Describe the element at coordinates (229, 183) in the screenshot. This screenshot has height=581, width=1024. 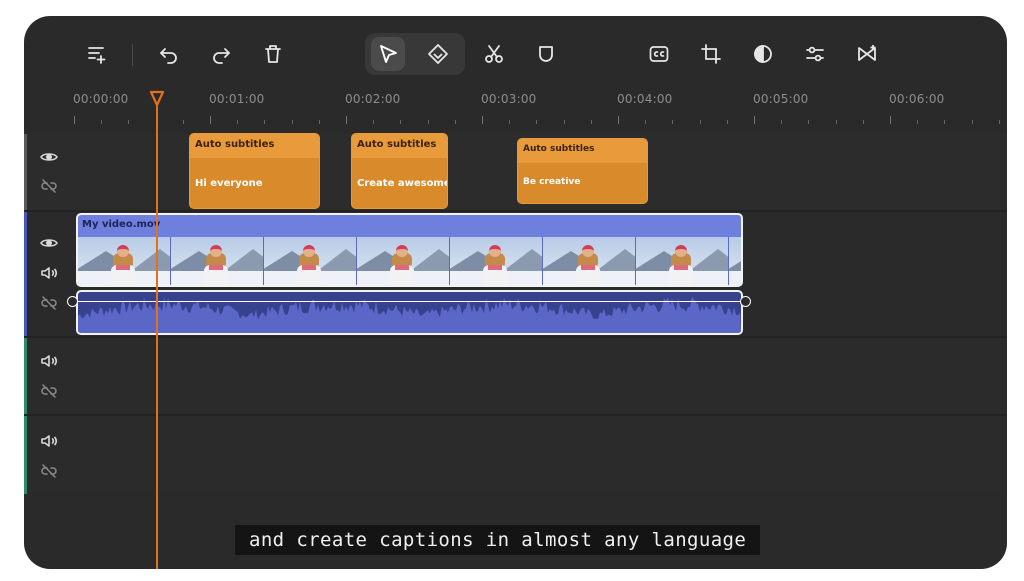
I see `subtitle-clip-text: Hi everyone` at that location.